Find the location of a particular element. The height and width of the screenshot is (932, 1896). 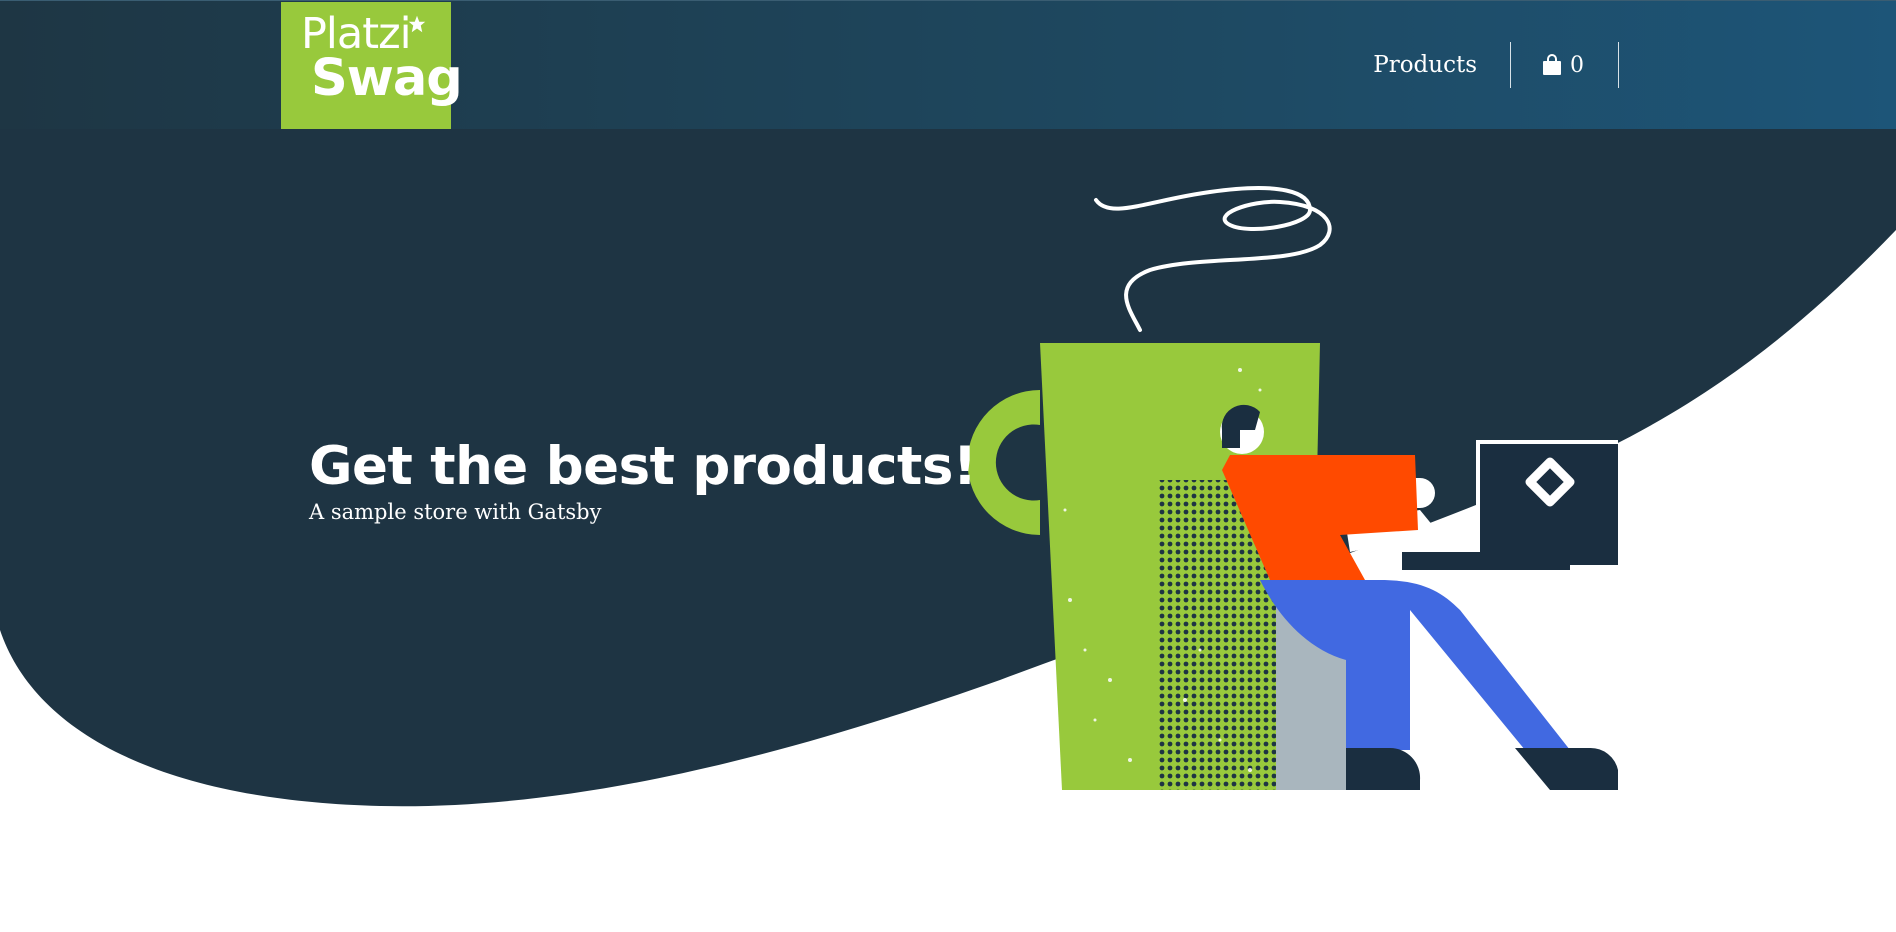

hero-title: Get the best products! is located at coordinates (643, 466).